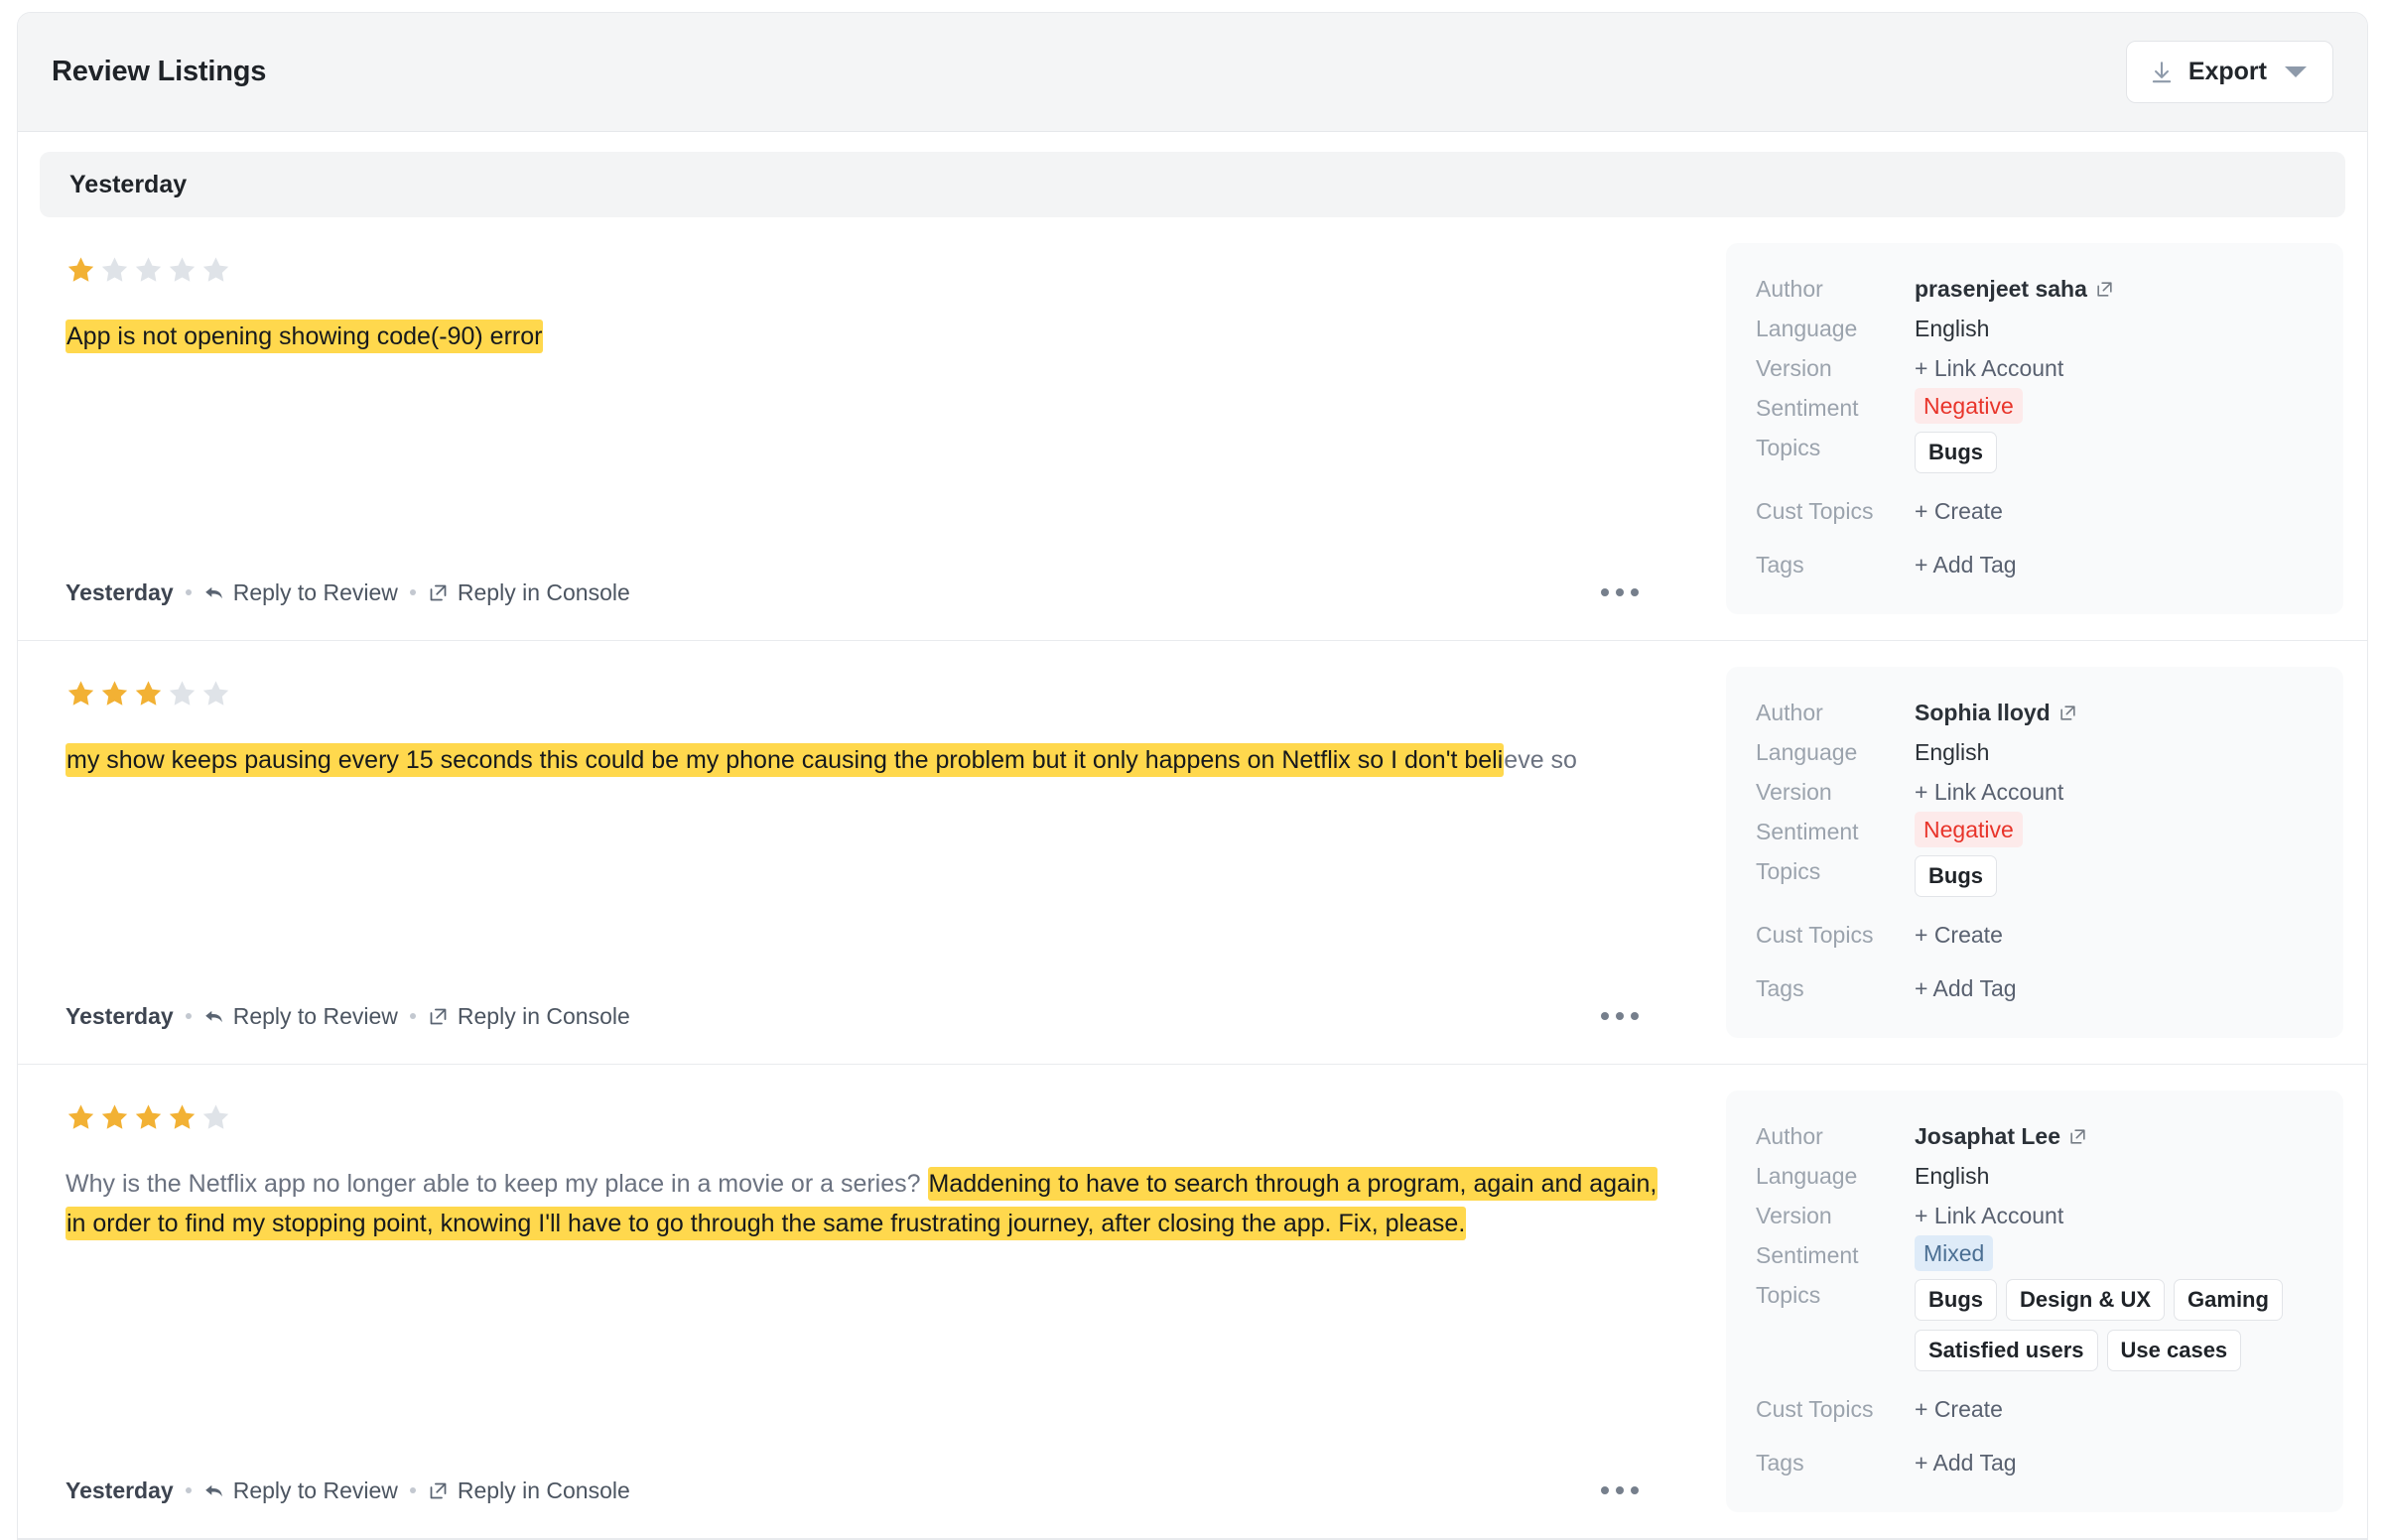  What do you see at coordinates (213, 1490) in the screenshot?
I see `reply-arrow-icon` at bounding box center [213, 1490].